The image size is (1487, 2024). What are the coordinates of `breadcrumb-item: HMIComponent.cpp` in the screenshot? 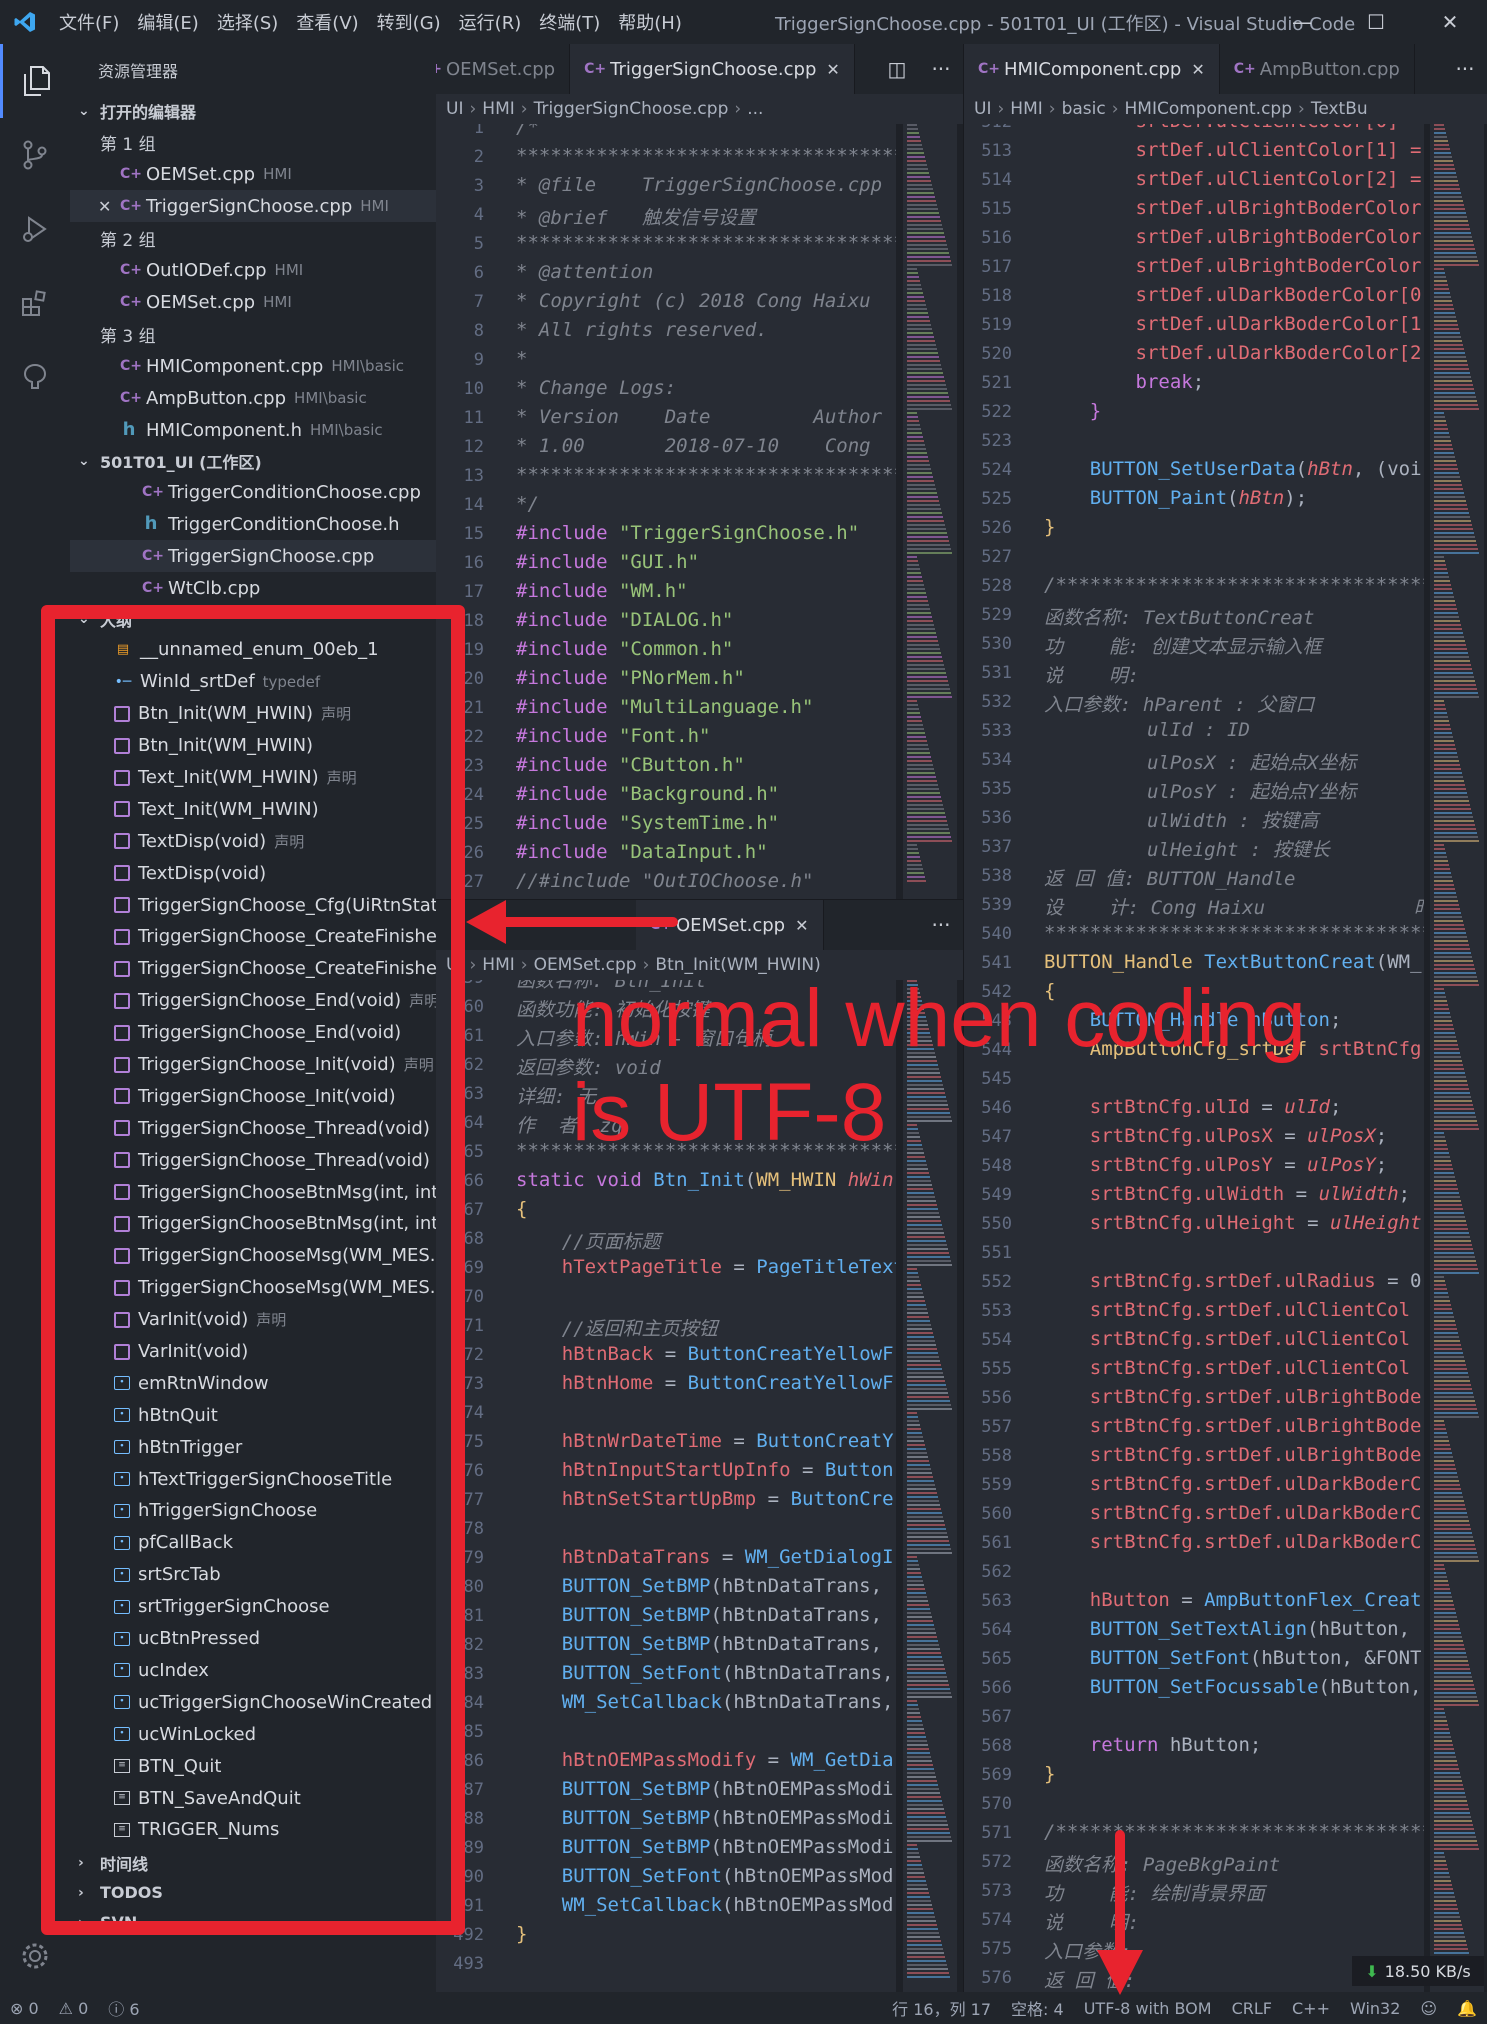 It's located at (1209, 109).